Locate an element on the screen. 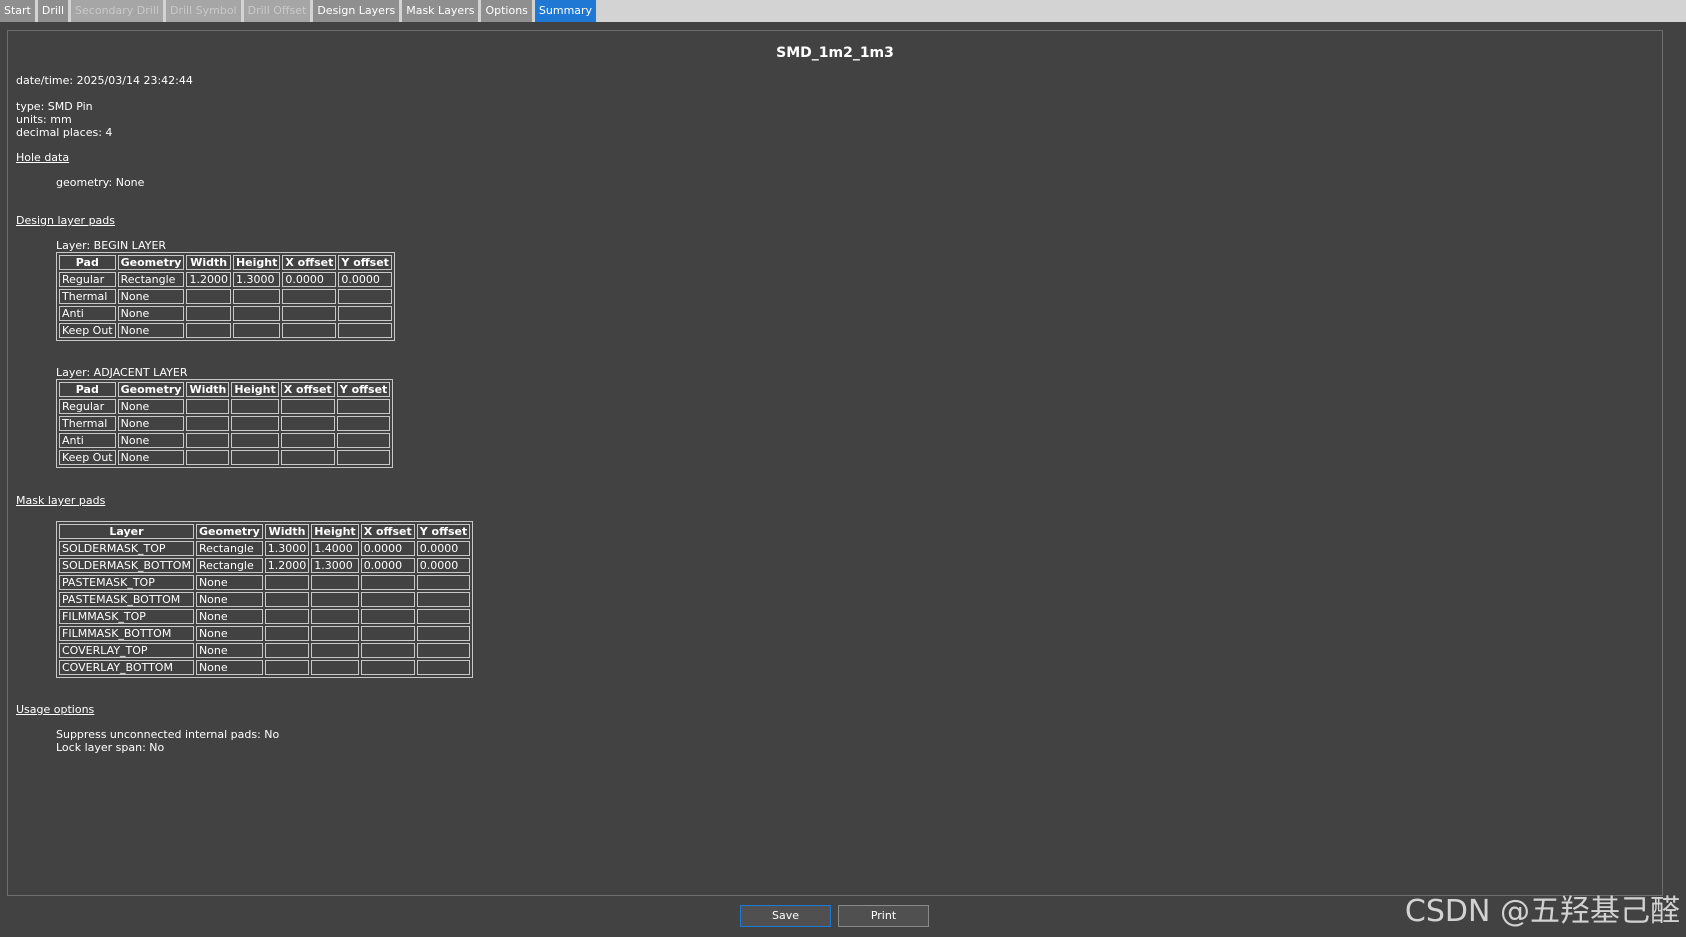  tab-summary: Summary is located at coordinates (565, 11).